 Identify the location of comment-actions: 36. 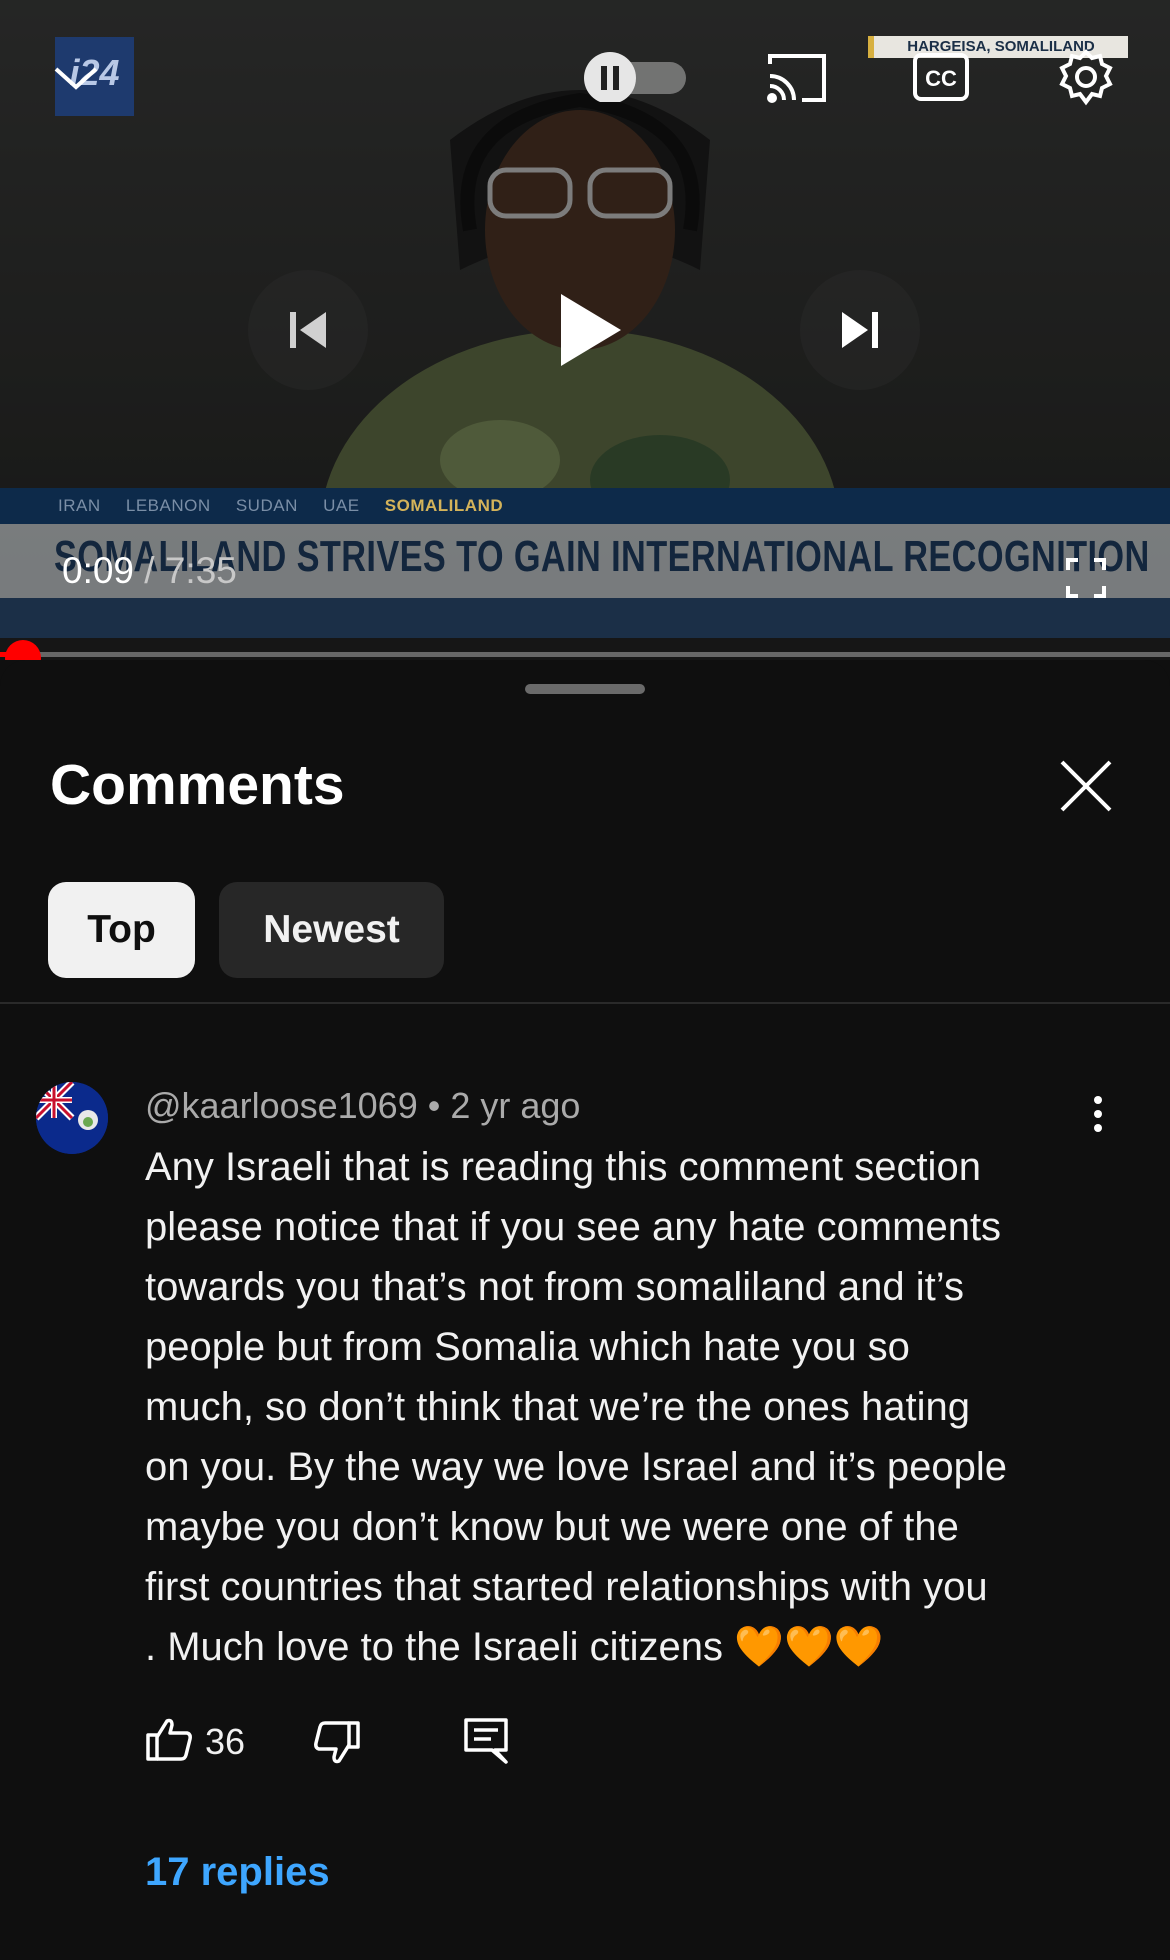
(345, 1745).